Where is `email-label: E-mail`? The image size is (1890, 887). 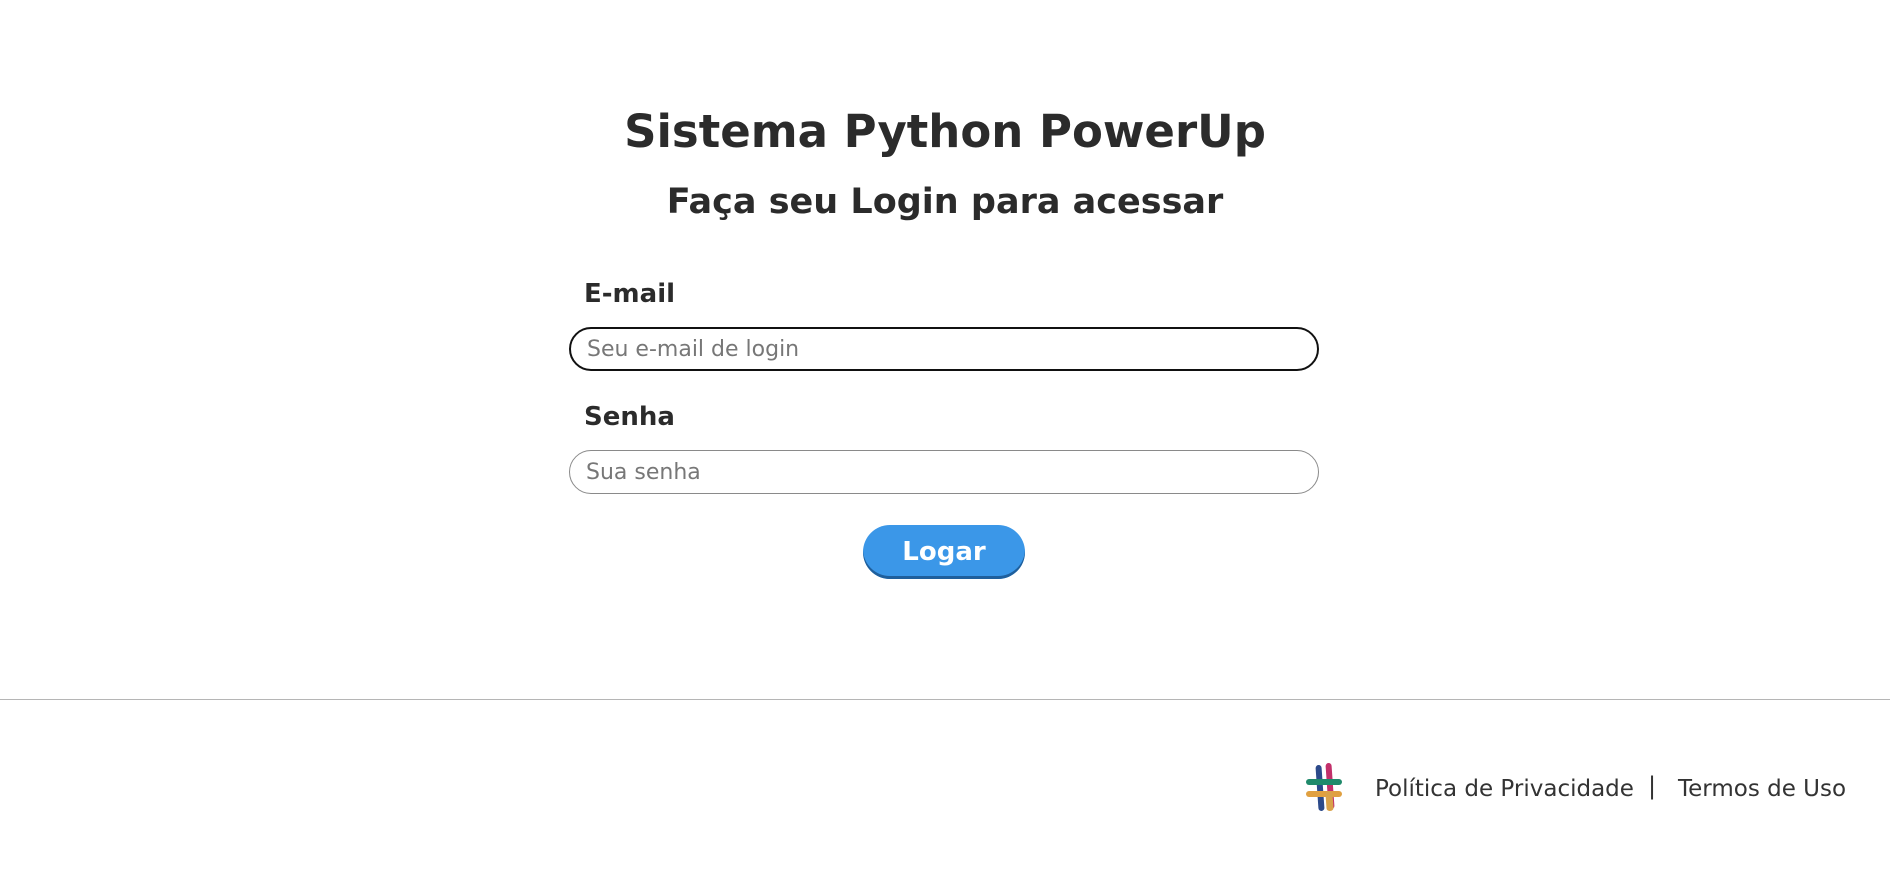
email-label: E-mail is located at coordinates (630, 294).